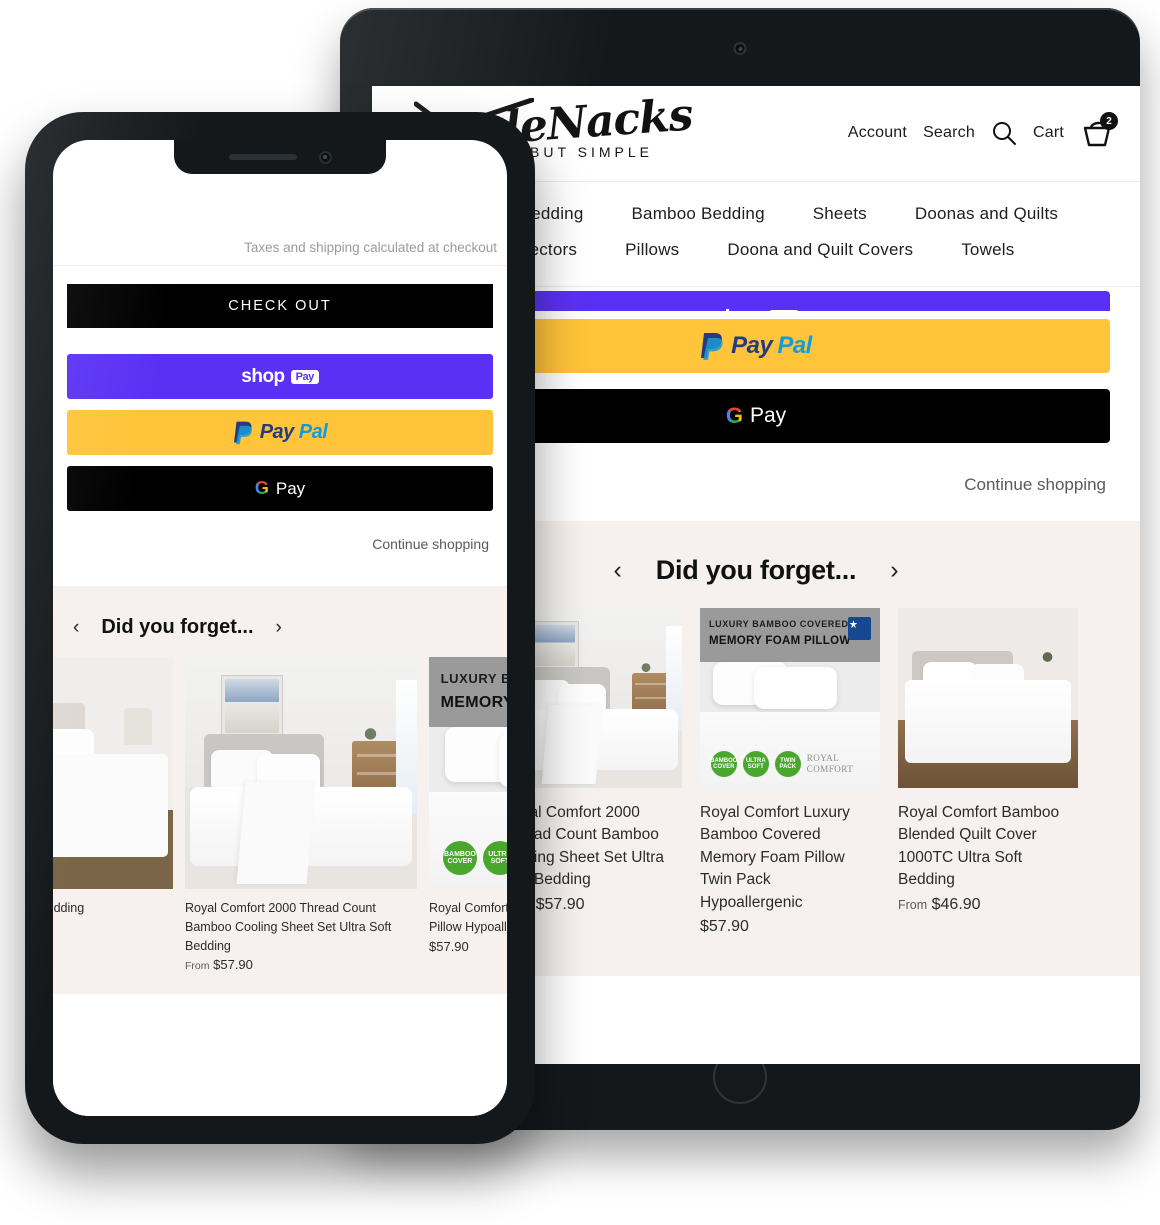  I want to click on paypal-button-phone: Pay Pal, so click(280, 432).